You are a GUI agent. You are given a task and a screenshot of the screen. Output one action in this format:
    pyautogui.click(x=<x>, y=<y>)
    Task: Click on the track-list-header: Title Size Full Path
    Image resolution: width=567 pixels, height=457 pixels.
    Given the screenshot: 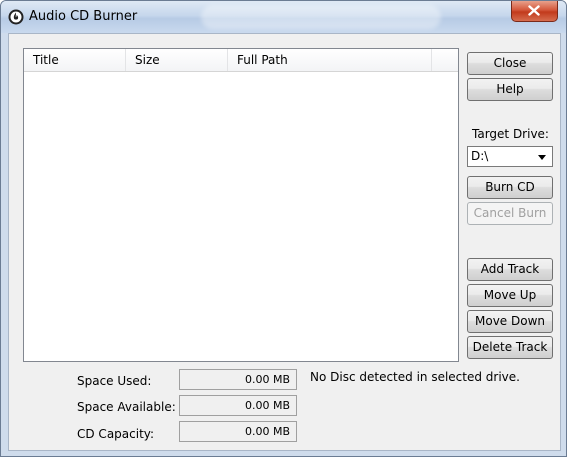 What is the action you would take?
    pyautogui.click(x=241, y=60)
    